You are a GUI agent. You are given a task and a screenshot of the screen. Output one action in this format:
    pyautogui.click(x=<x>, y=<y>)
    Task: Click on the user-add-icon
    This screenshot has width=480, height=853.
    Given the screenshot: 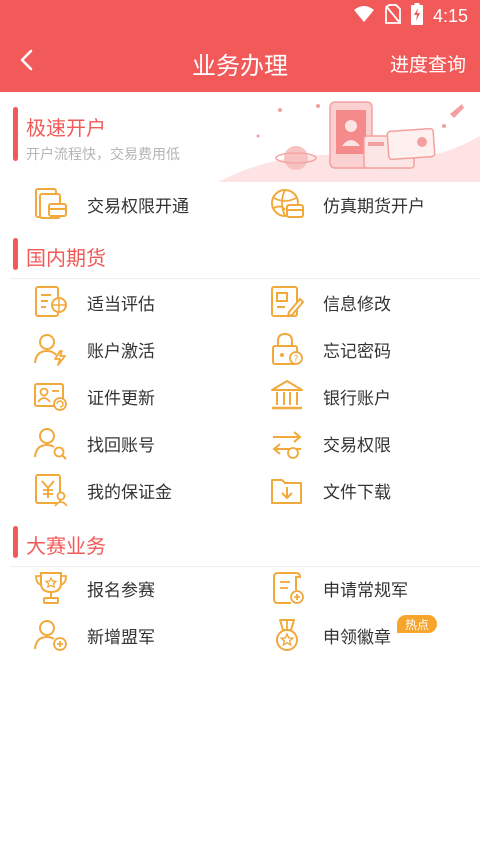 What is the action you would take?
    pyautogui.click(x=51, y=635)
    